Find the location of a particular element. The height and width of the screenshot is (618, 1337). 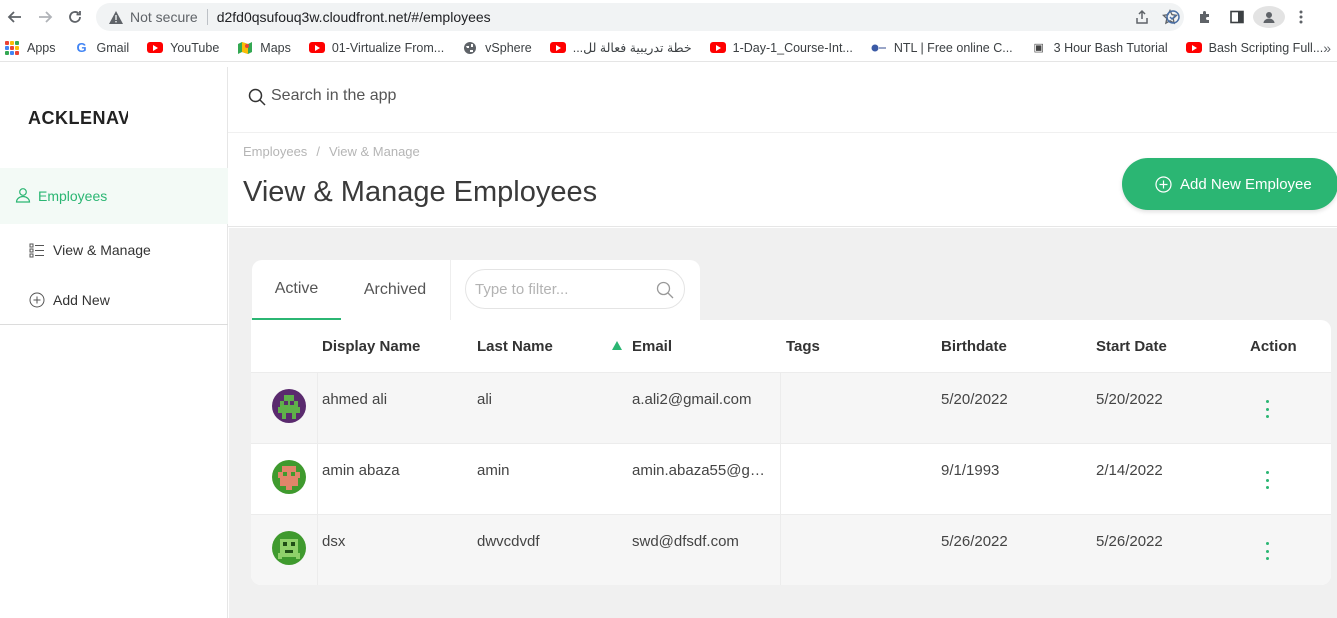

bookmark-apps: Apps is located at coordinates (30, 48).